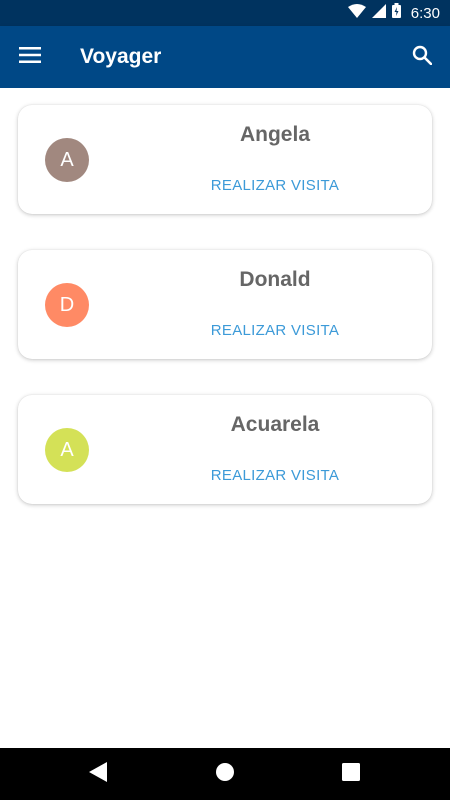  I want to click on signal-icon, so click(378, 13).